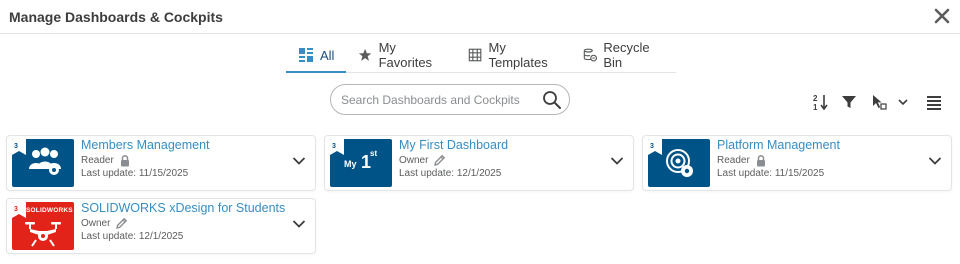 Image resolution: width=960 pixels, height=264 pixels. What do you see at coordinates (475, 55) in the screenshot?
I see `template-grid-icon` at bounding box center [475, 55].